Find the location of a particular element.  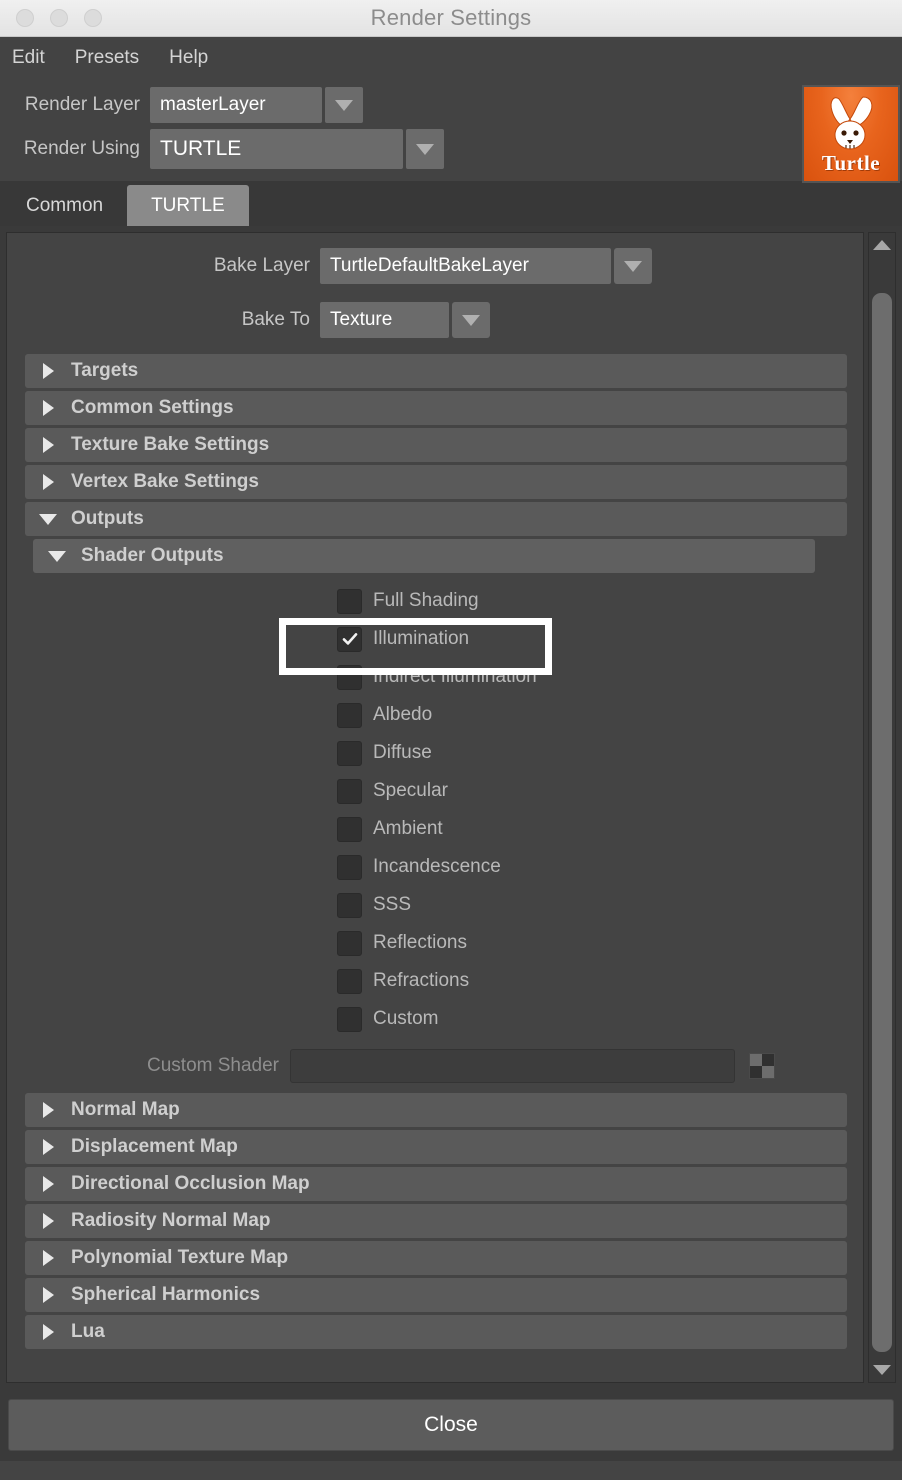

tab-common: Common is located at coordinates (65, 205).